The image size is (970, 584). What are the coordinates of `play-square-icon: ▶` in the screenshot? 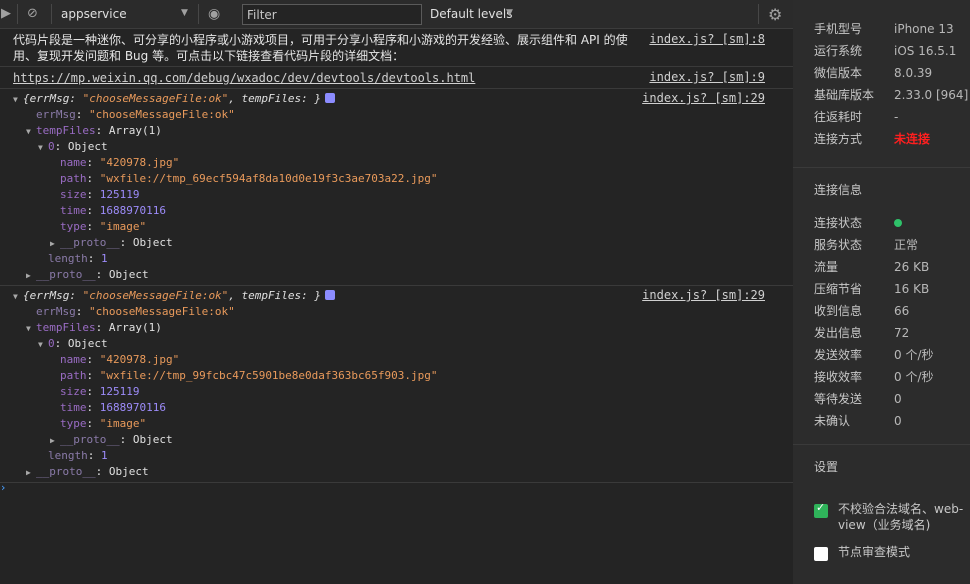 It's located at (6, 14).